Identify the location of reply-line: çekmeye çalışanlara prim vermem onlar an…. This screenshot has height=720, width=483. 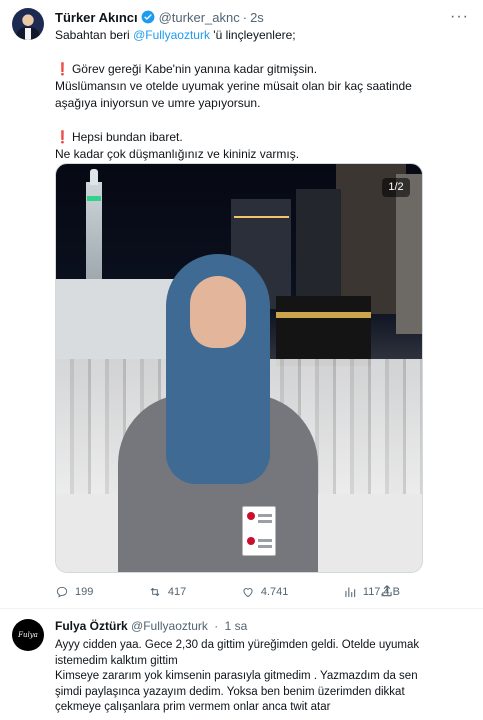
(193, 707).